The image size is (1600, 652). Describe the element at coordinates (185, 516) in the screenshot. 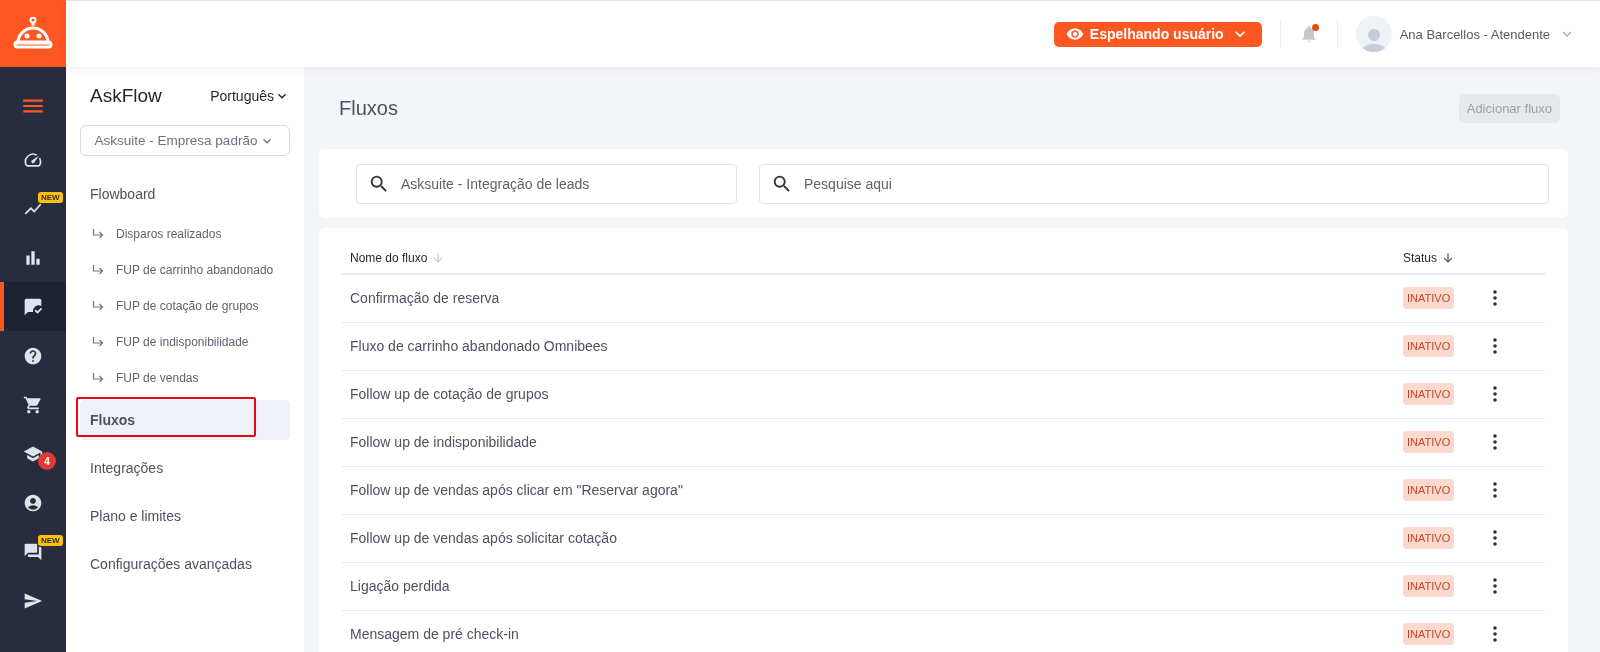

I see `sidebar-item: Plano e limites` at that location.